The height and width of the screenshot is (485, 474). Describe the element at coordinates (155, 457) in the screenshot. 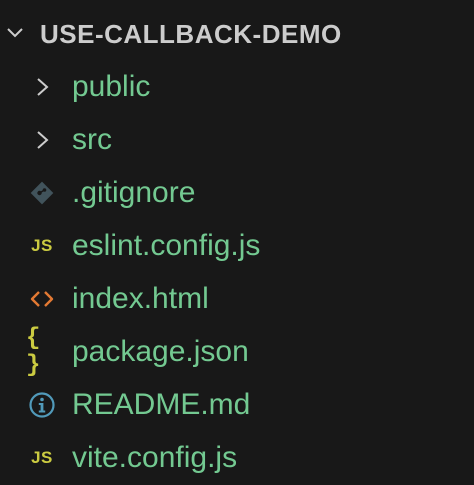

I see `tree-item-label: vite.config.js` at that location.